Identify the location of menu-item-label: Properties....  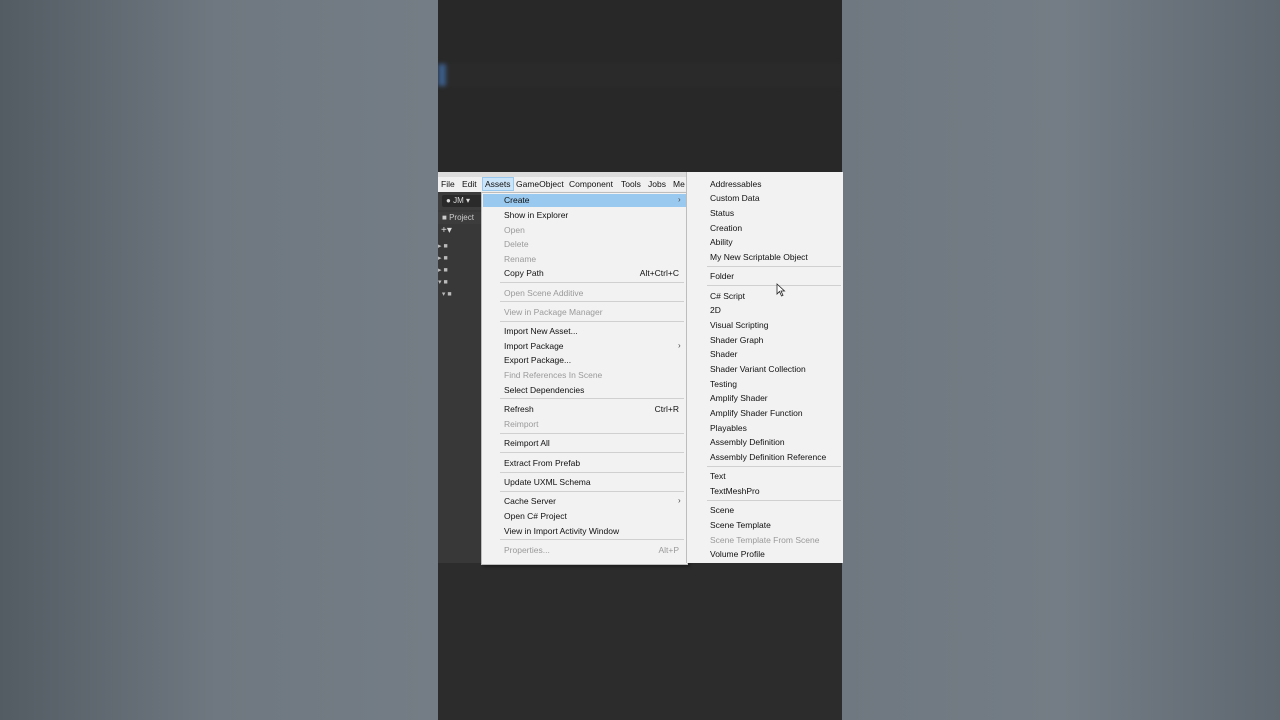
(527, 550).